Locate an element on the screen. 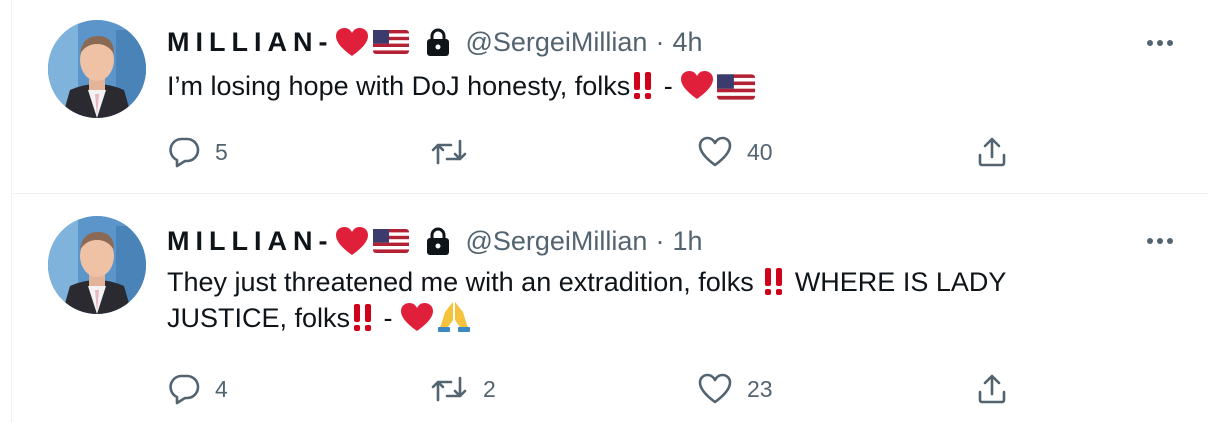 This screenshot has width=1208, height=423. reply-button: 5 is located at coordinates (197, 152).